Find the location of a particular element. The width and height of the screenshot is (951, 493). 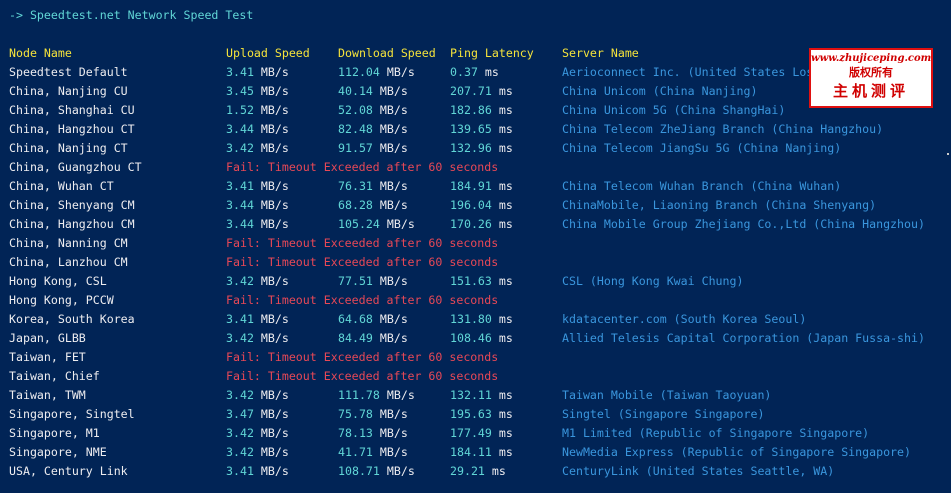

download-value: 64.68 is located at coordinates (355, 319).